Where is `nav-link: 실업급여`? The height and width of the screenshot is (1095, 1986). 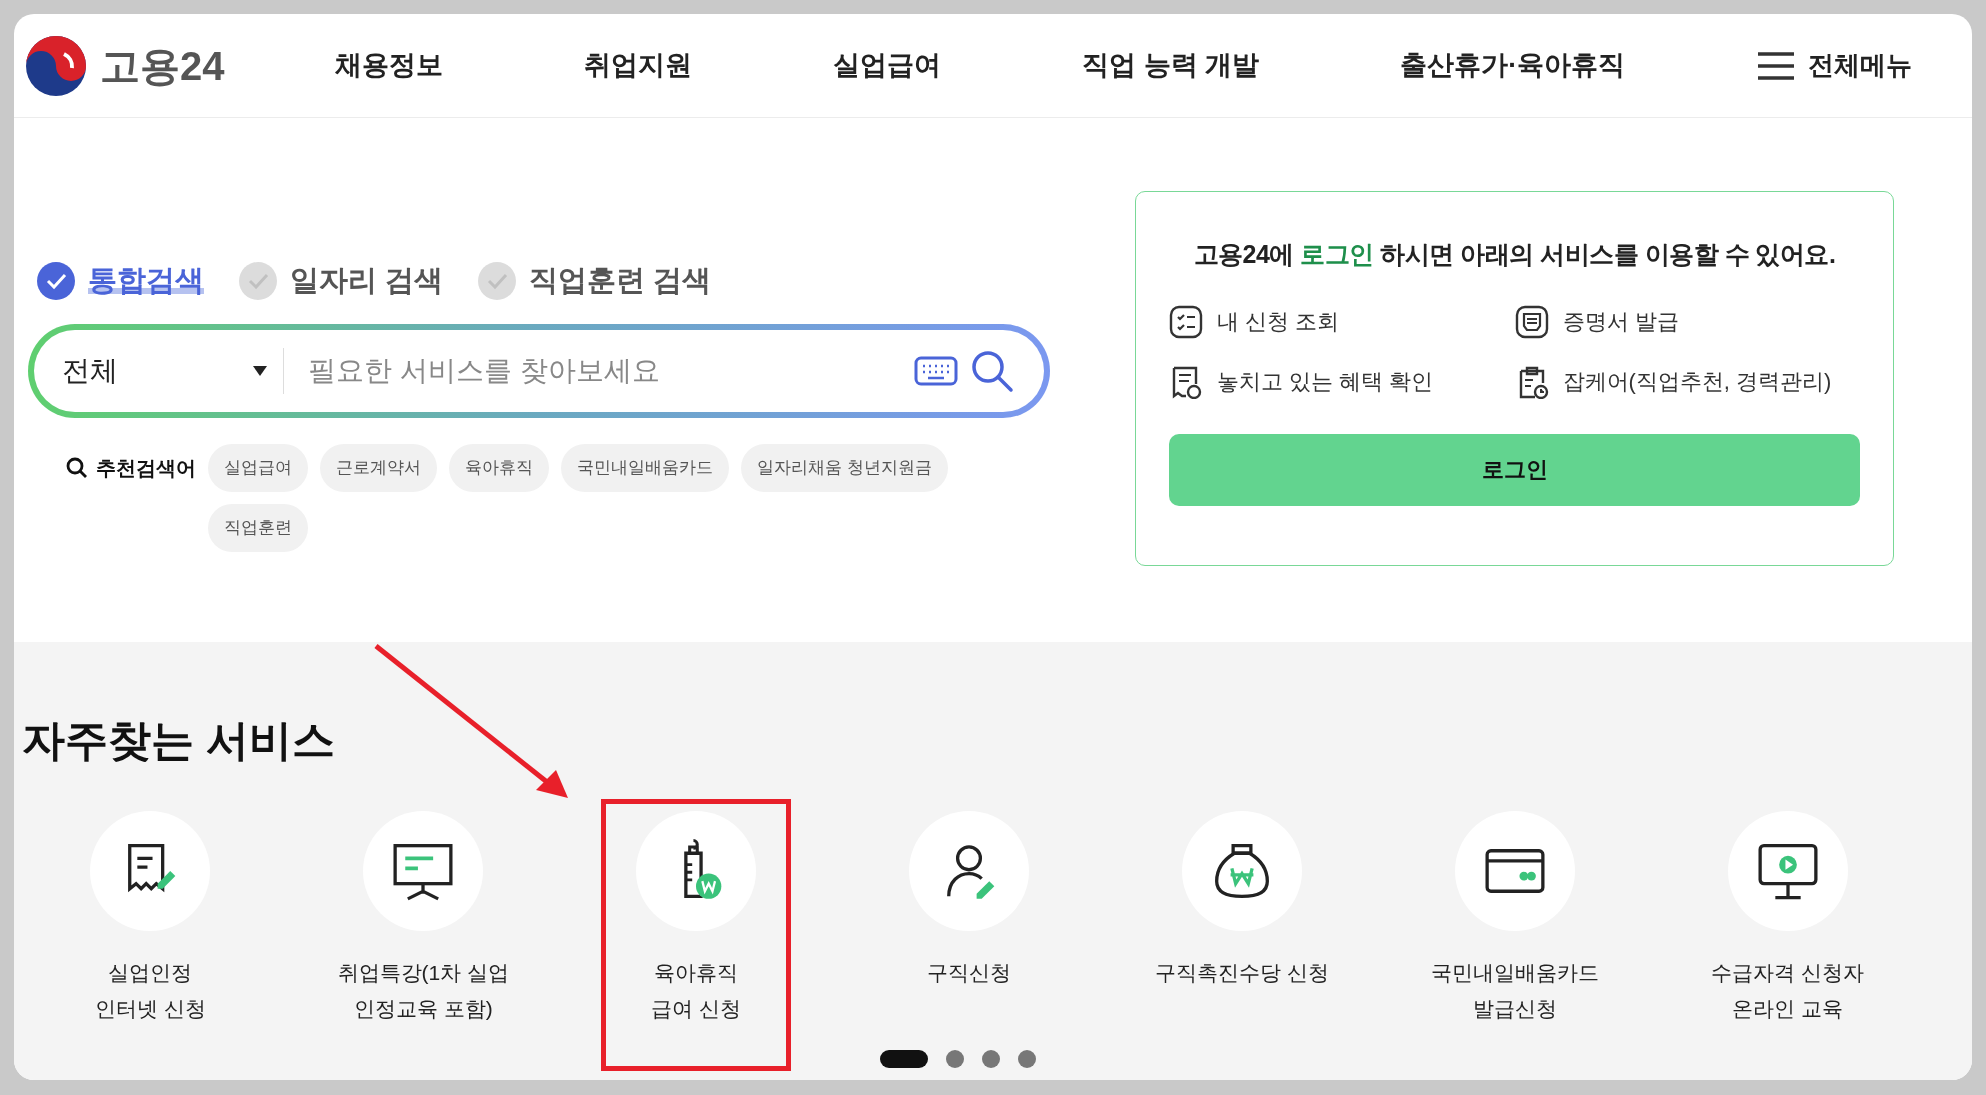 nav-link: 실업급여 is located at coordinates (886, 65).